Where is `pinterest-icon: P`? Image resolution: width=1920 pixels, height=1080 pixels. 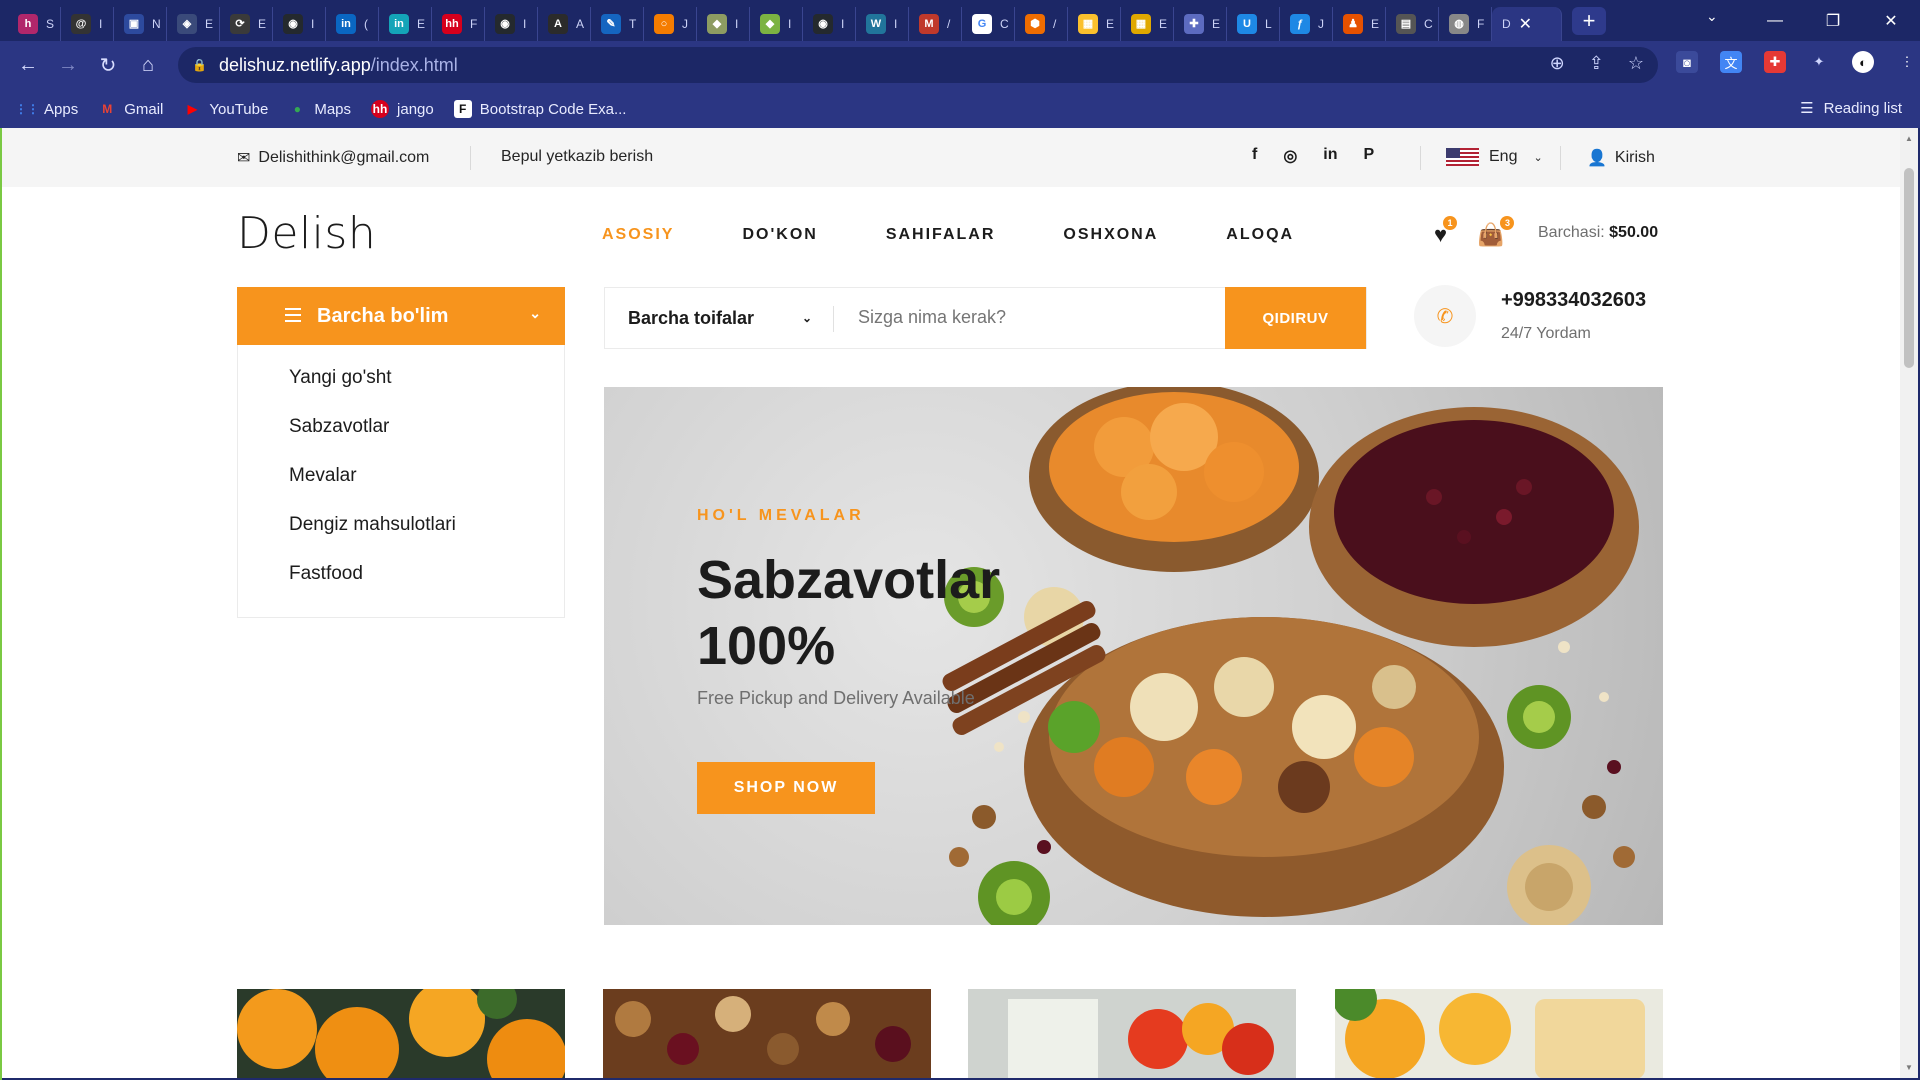
pinterest-icon: P is located at coordinates (1369, 156).